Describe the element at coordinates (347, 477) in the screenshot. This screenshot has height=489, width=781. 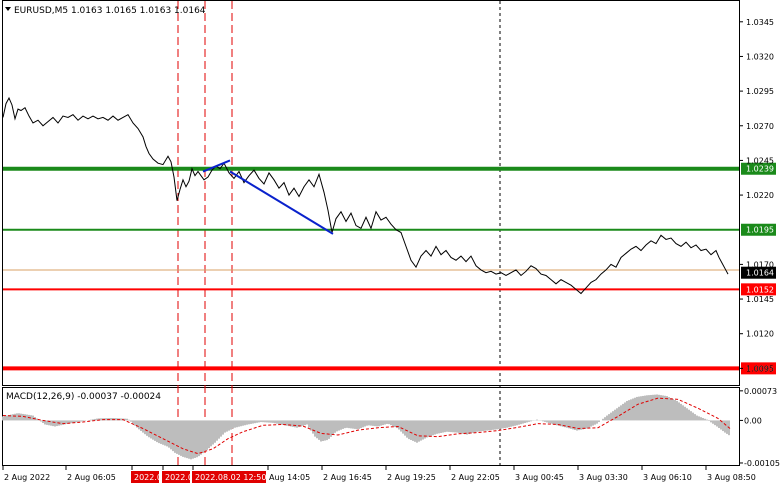
I see `time-tick-label-6: 2 Aug 16:45` at that location.